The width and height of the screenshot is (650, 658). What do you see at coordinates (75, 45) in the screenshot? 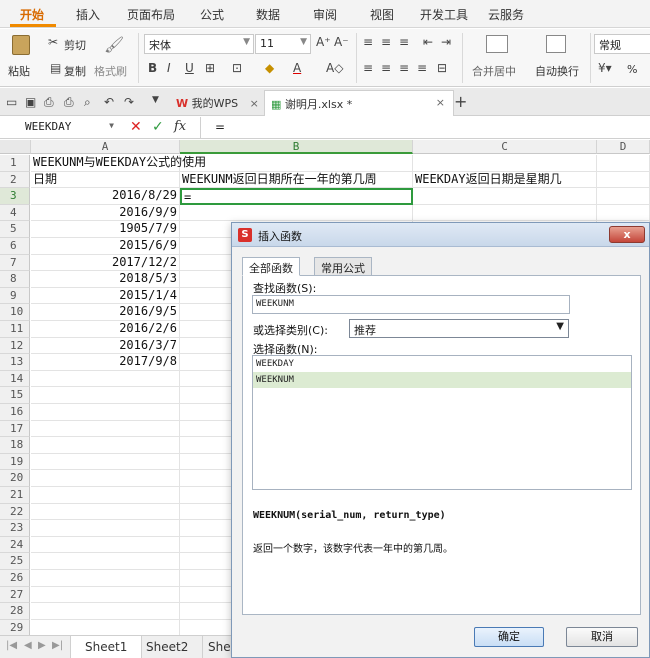
I see `cut-button: 剪切` at bounding box center [75, 45].